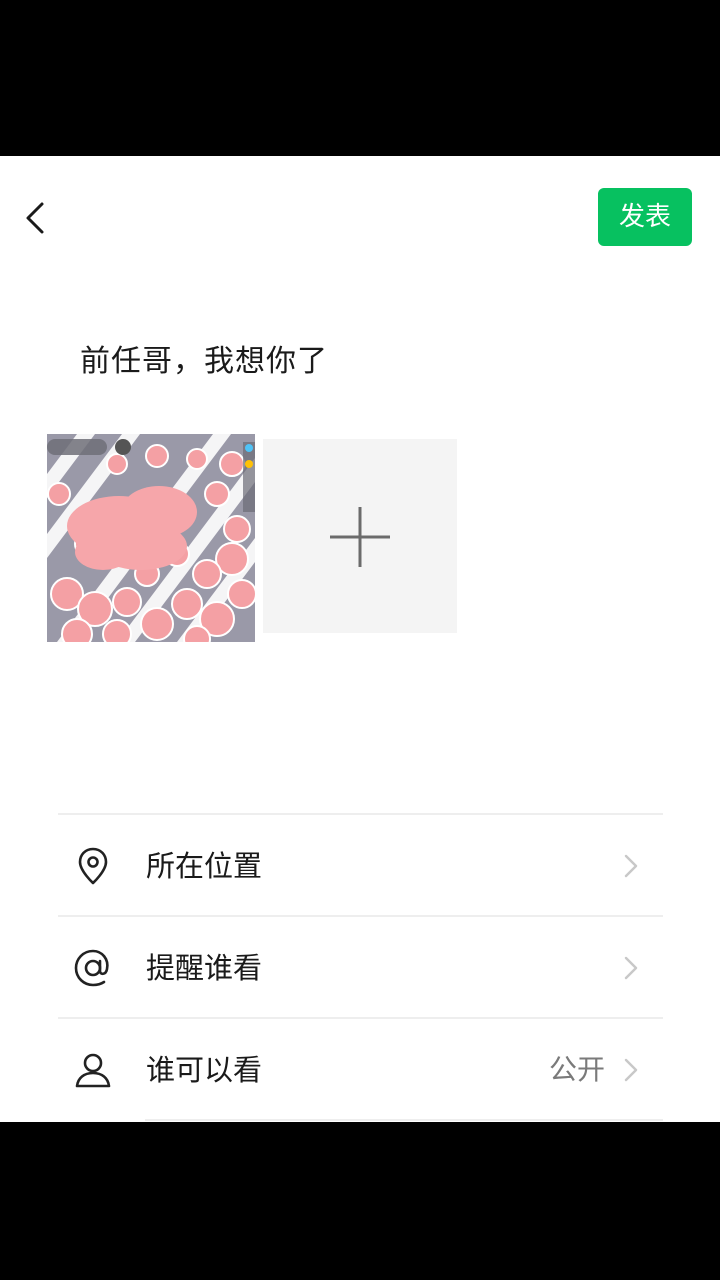 This screenshot has height=1280, width=720. I want to click on photo-thumbnail, so click(151, 538).